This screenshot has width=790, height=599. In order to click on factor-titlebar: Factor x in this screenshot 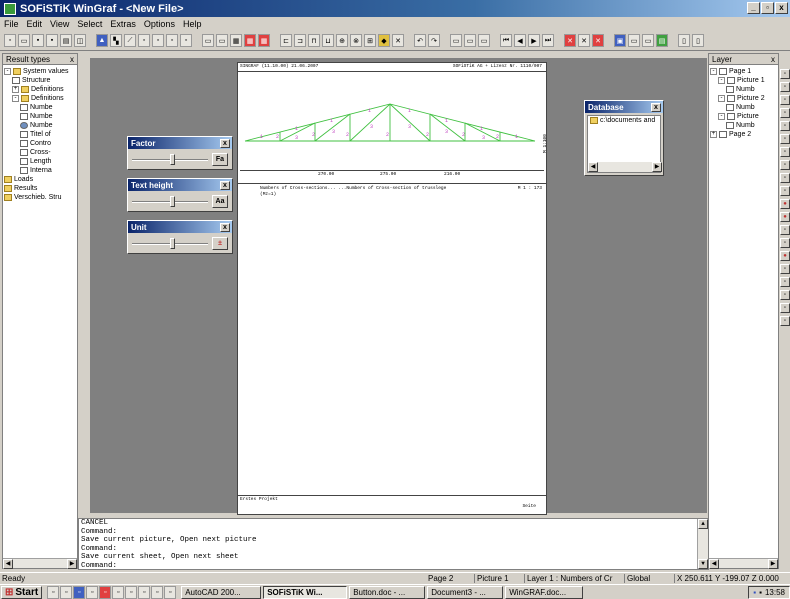, I will do `click(180, 143)`.